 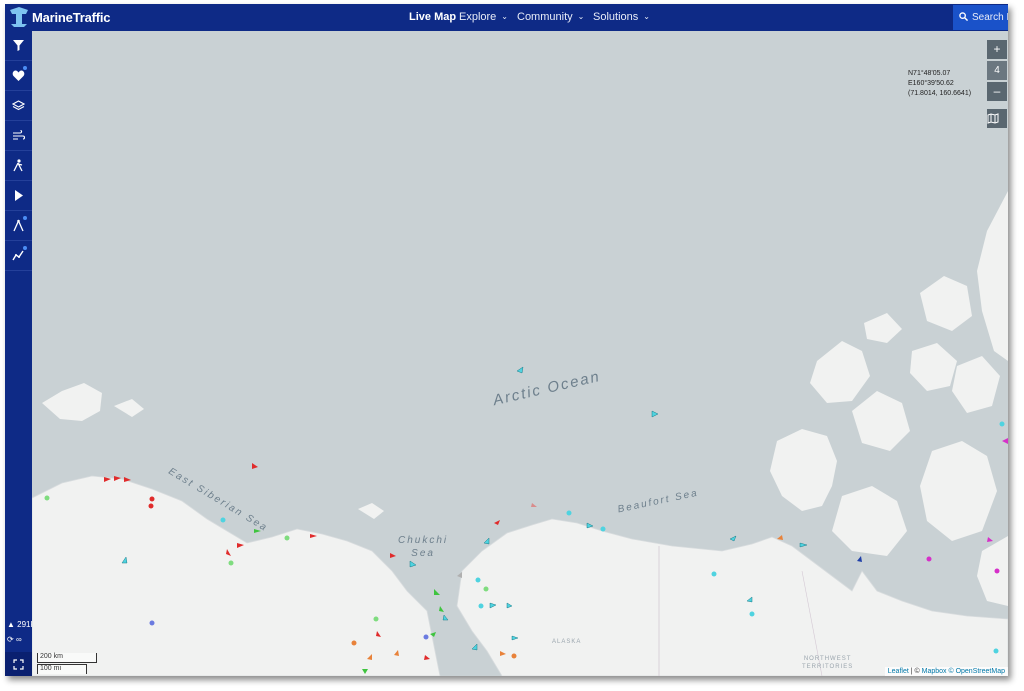 I want to click on map-attribution: Leaflet | © Mapbox © OpenStreetMap, so click(x=946, y=671).